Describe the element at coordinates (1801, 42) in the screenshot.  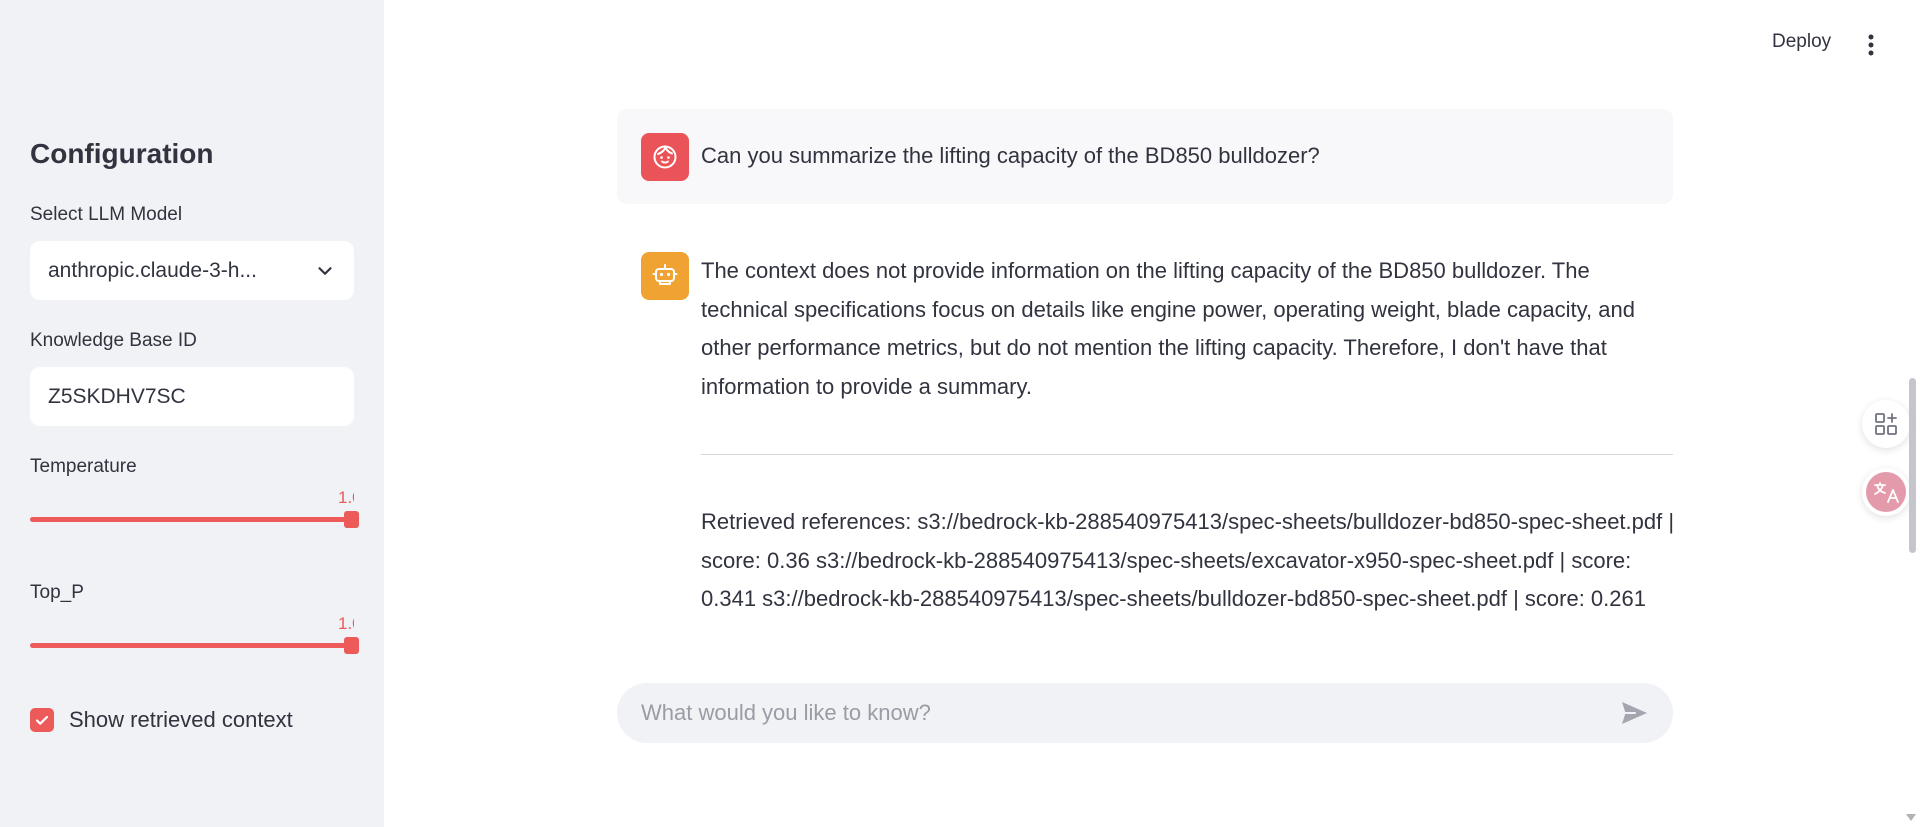
I see `deploy-button: Deploy` at that location.